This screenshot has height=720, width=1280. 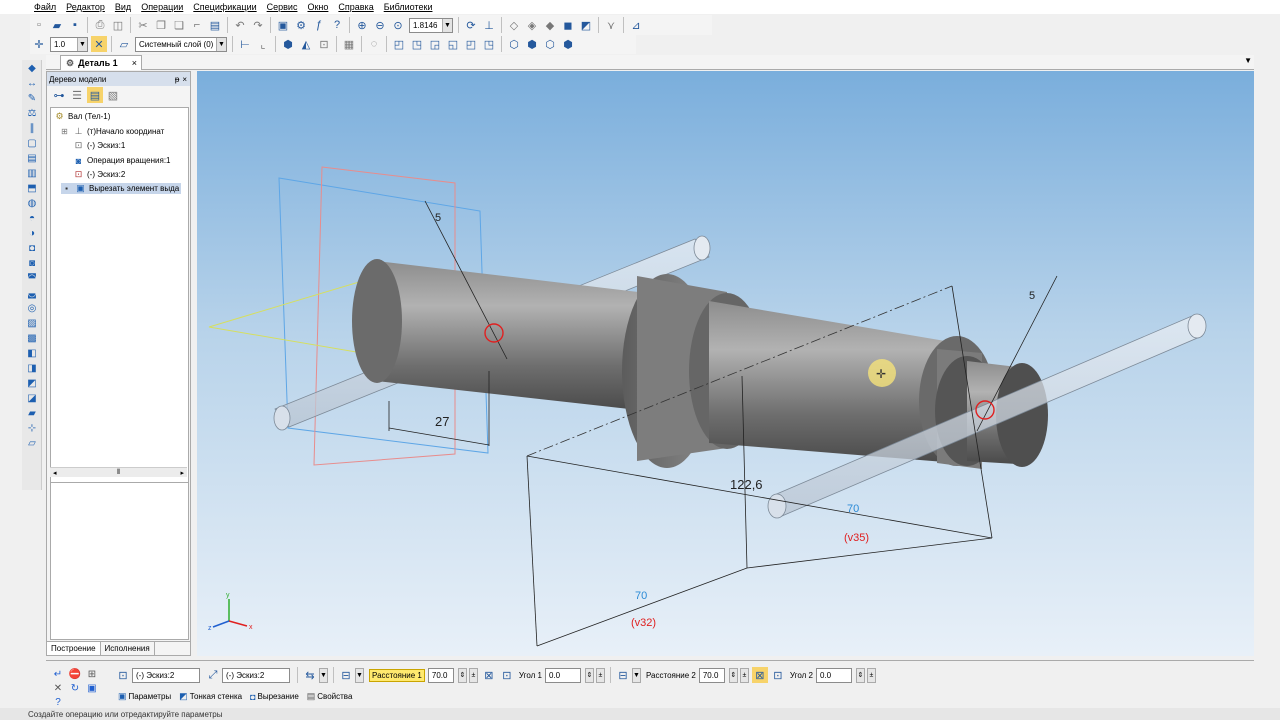 What do you see at coordinates (32, 308) in the screenshot?
I see `hole-icon: ◎` at bounding box center [32, 308].